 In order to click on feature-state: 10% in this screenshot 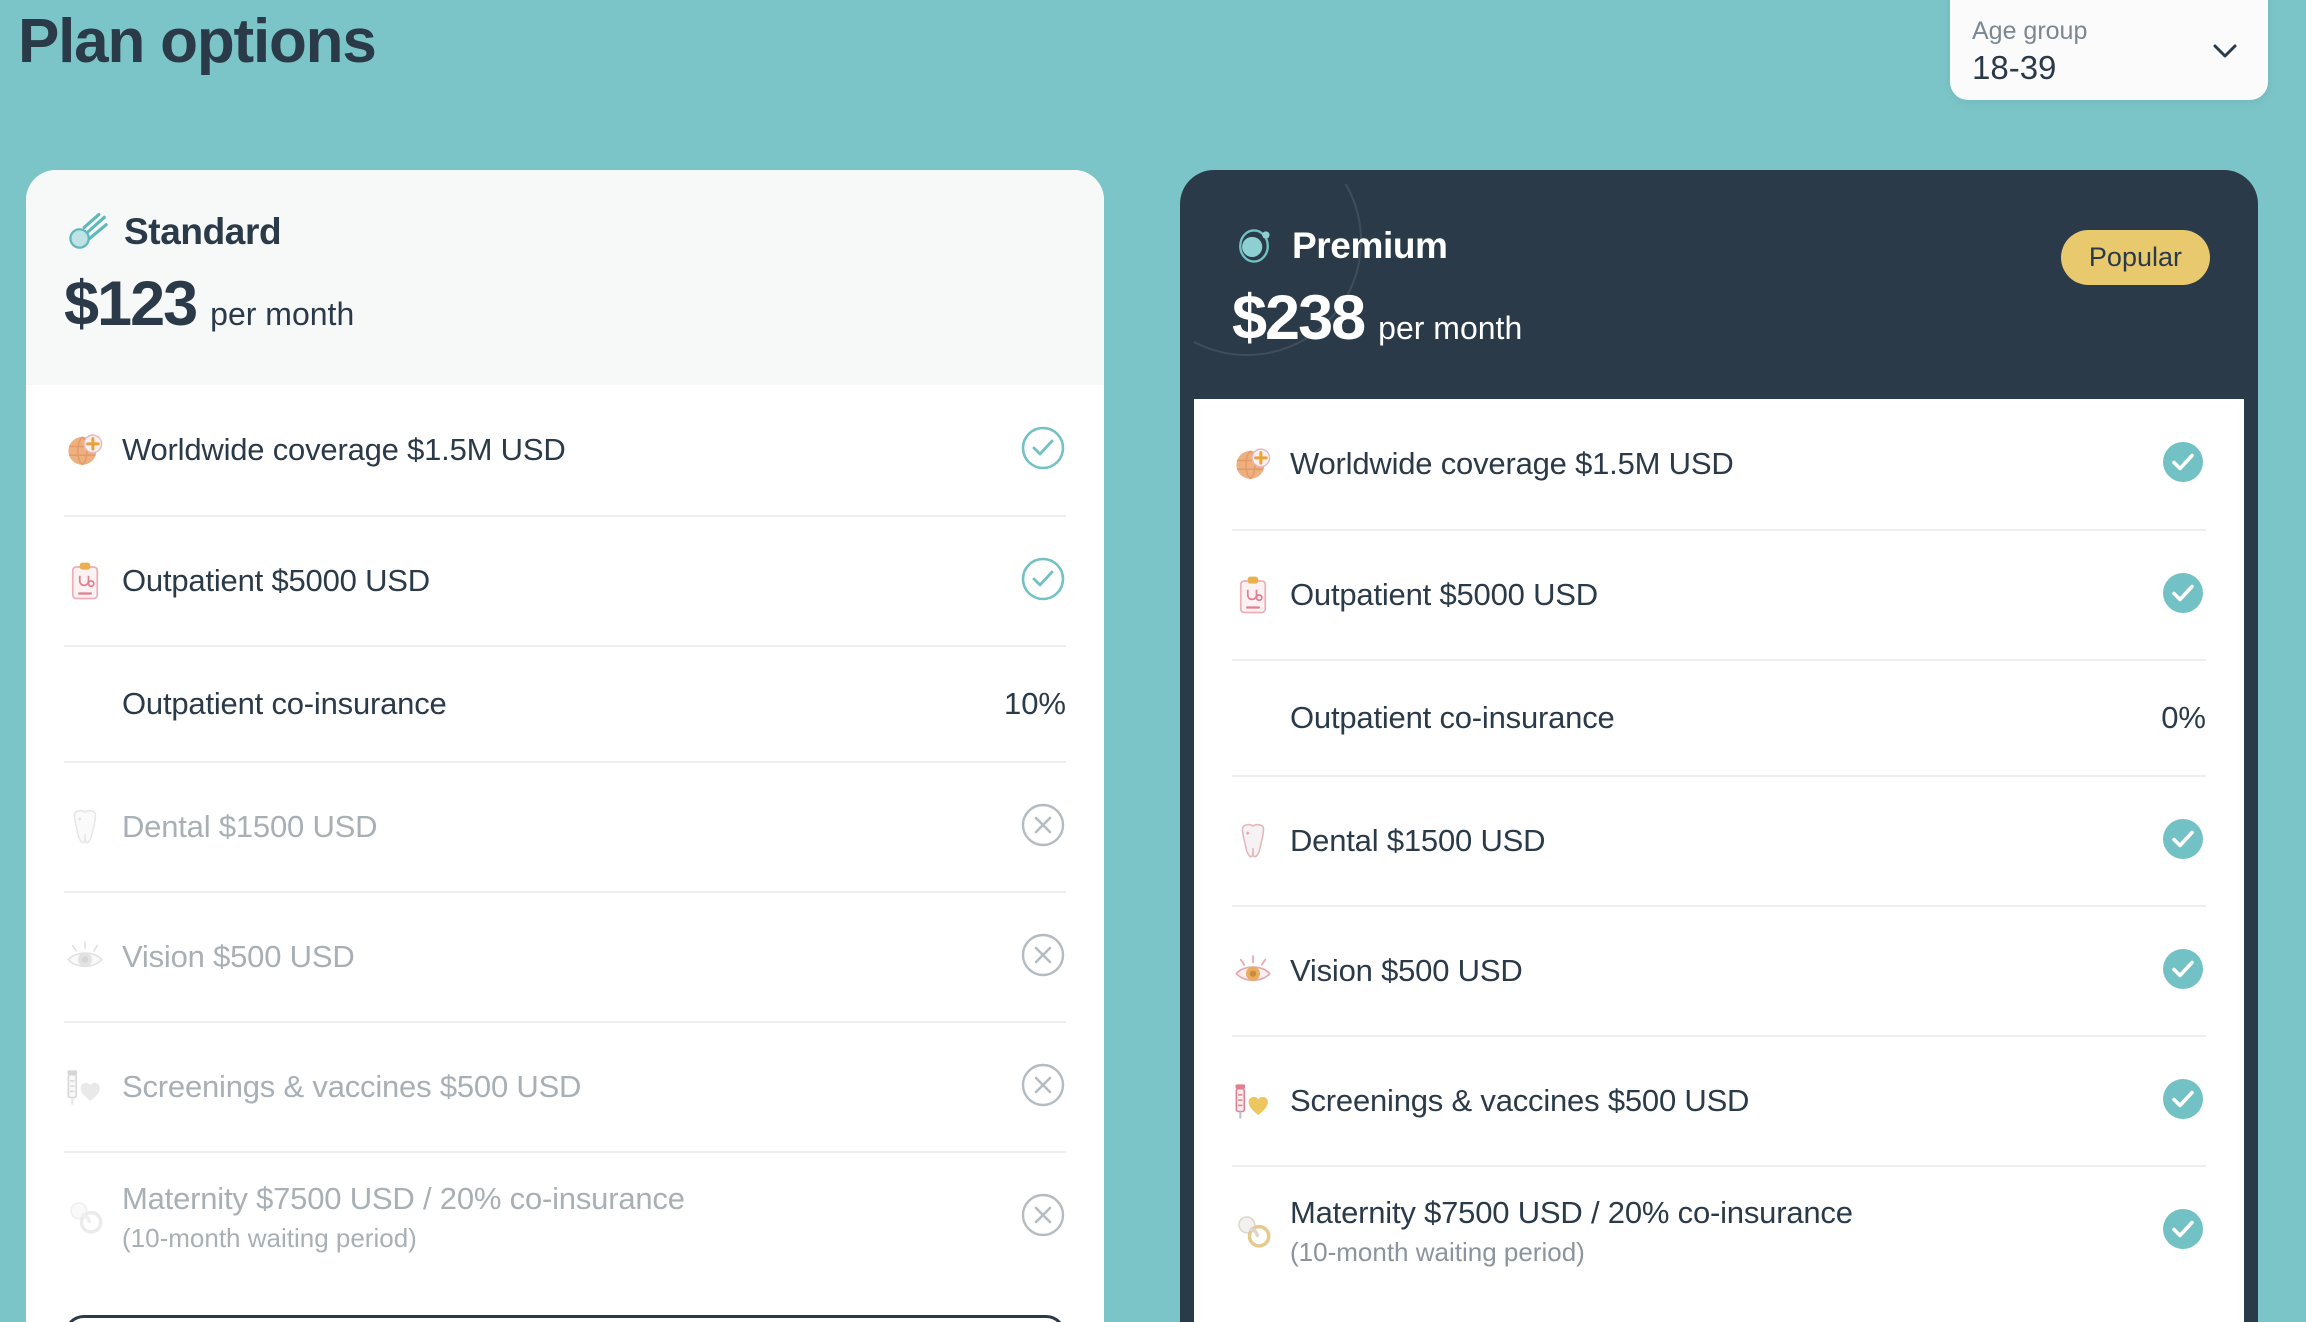, I will do `click(1035, 704)`.